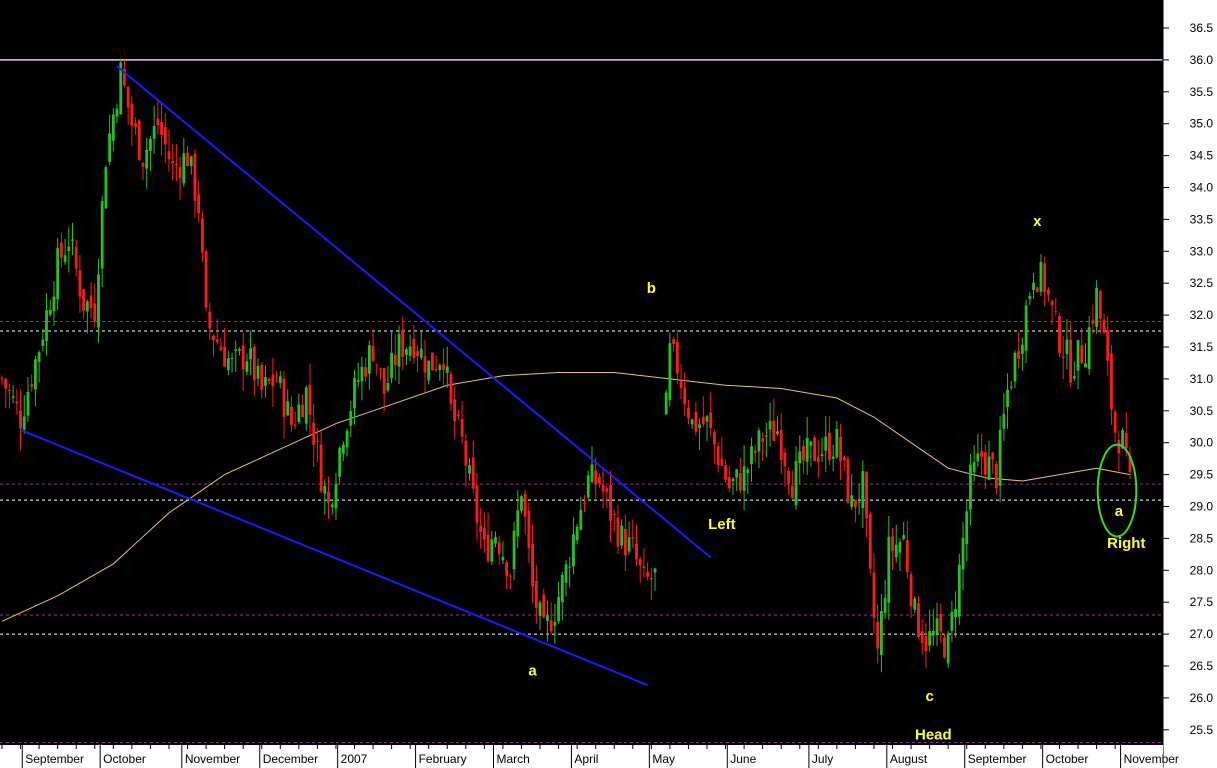  I want to click on y-tick-label: 36.0, so click(1202, 60).